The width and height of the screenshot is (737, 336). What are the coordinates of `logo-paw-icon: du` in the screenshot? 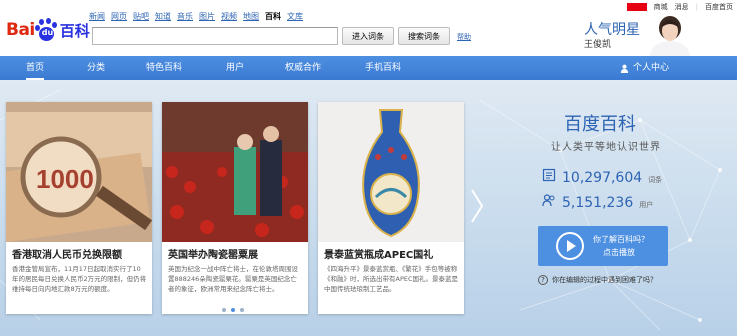 It's located at (46, 29).